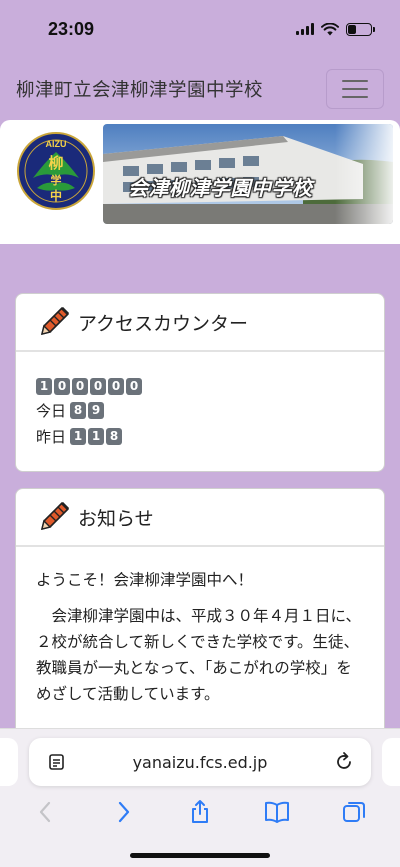 Image resolution: width=400 pixels, height=867 pixels. What do you see at coordinates (220, 188) in the screenshot?
I see `banner-title: 会津柳津学園中学校` at bounding box center [220, 188].